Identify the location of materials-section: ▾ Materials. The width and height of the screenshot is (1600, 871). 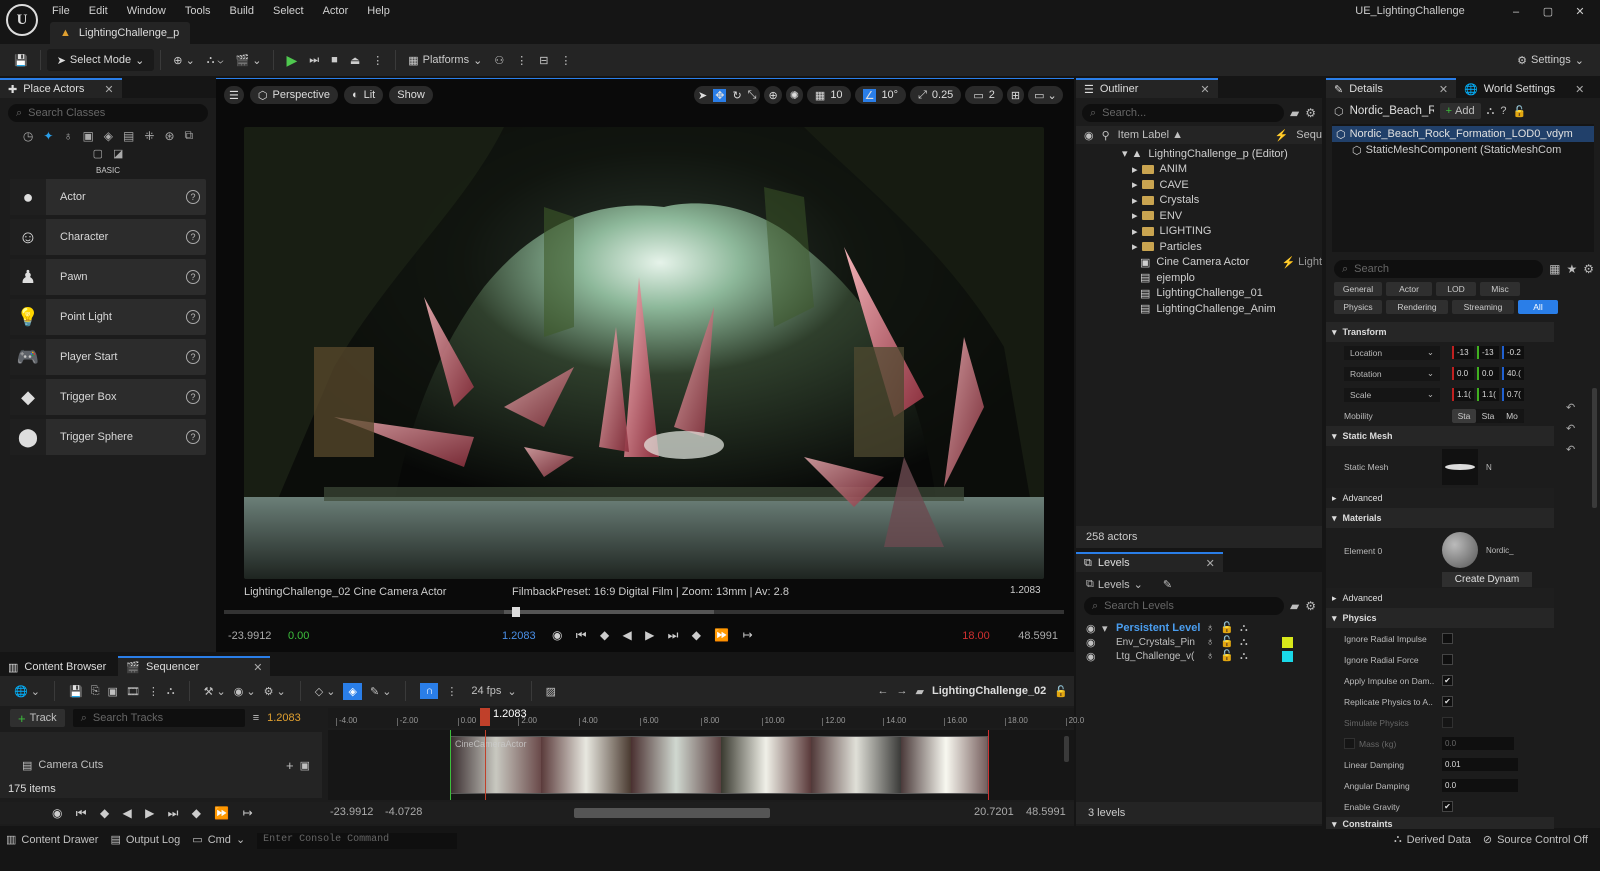
(1440, 518).